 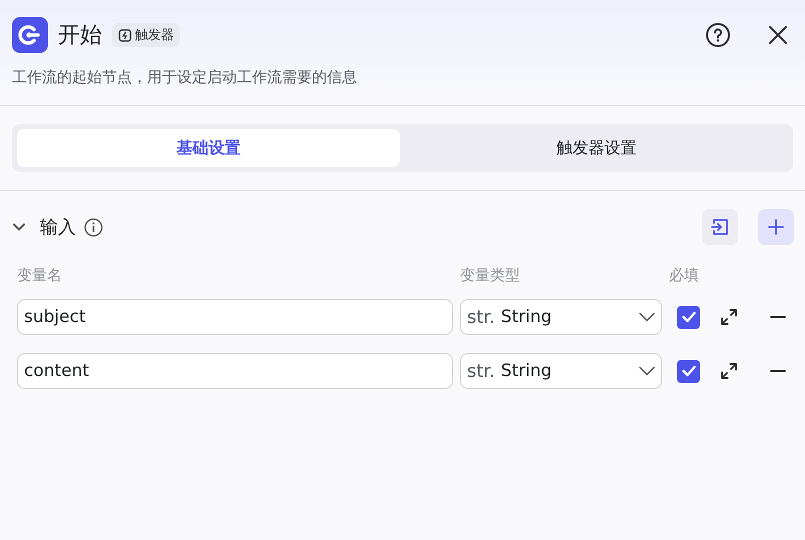 What do you see at coordinates (208, 148) in the screenshot?
I see `settings-tab: 基础设置` at bounding box center [208, 148].